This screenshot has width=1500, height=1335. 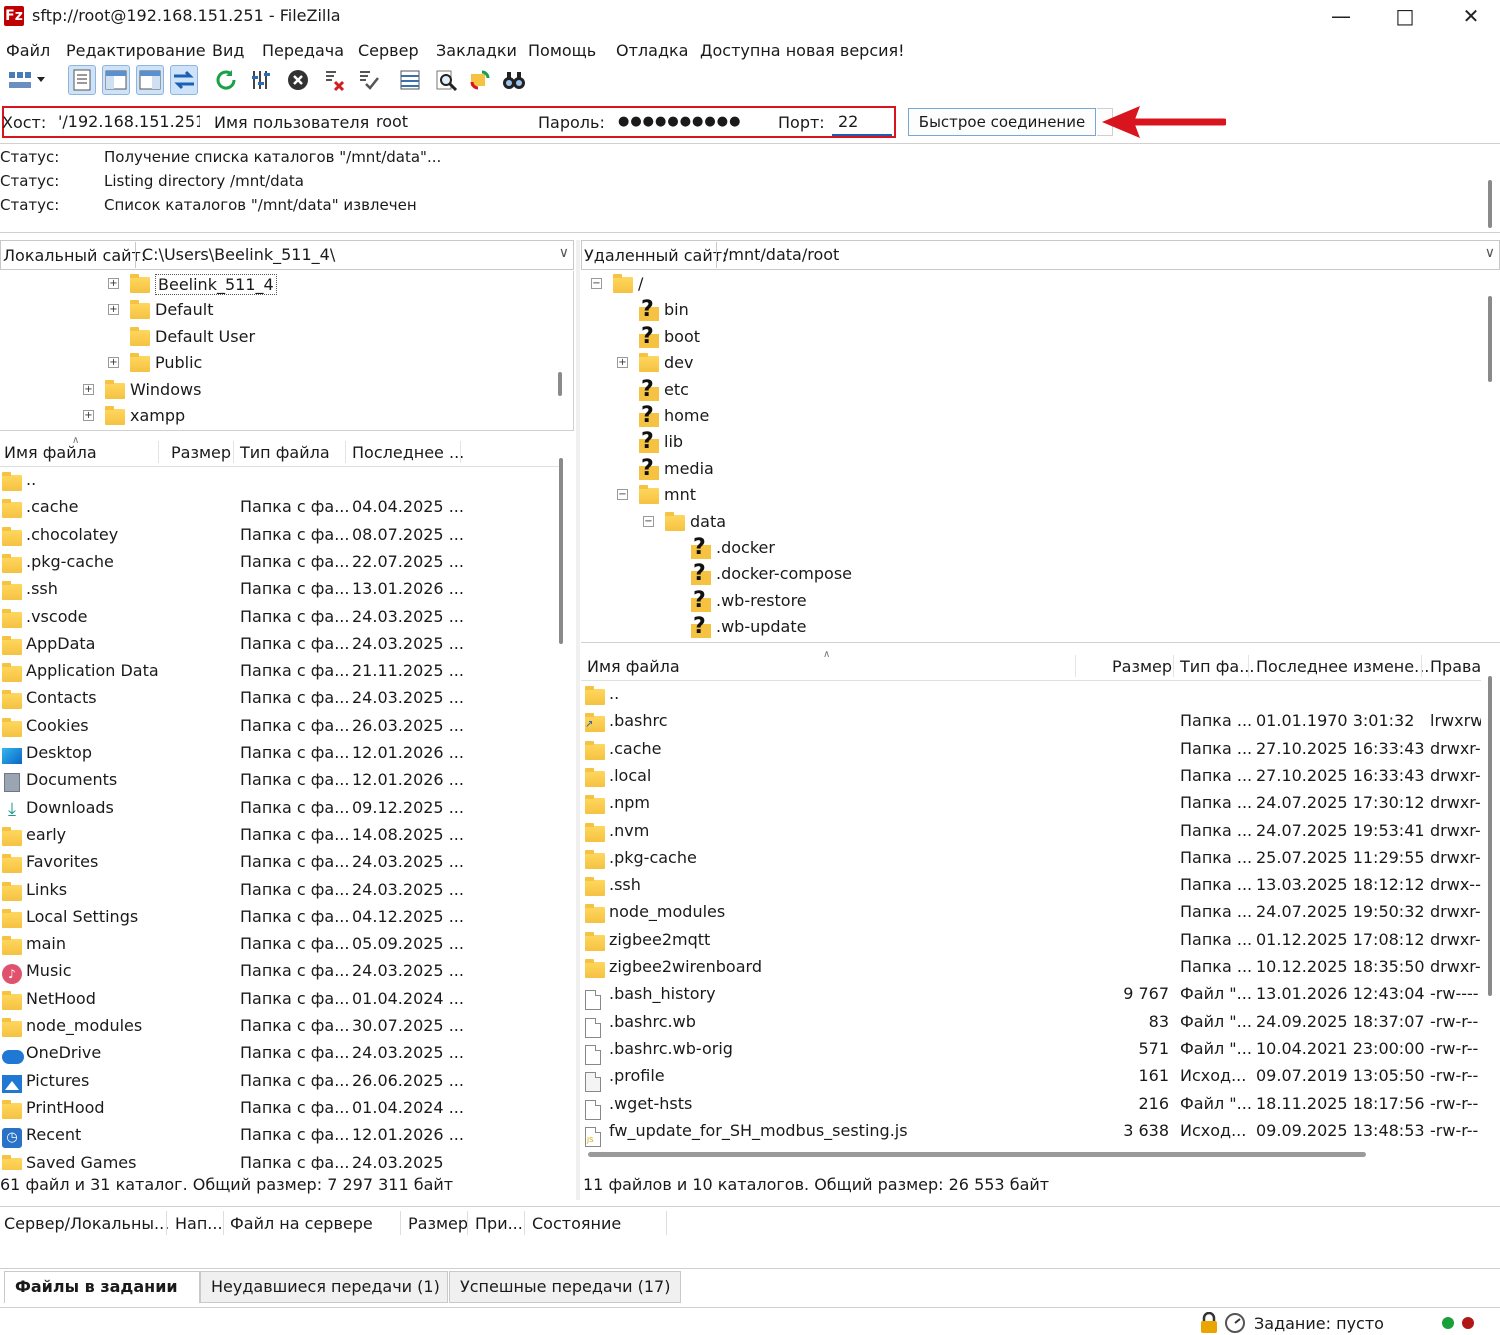 I want to click on maximize-button: □, so click(x=1405, y=17).